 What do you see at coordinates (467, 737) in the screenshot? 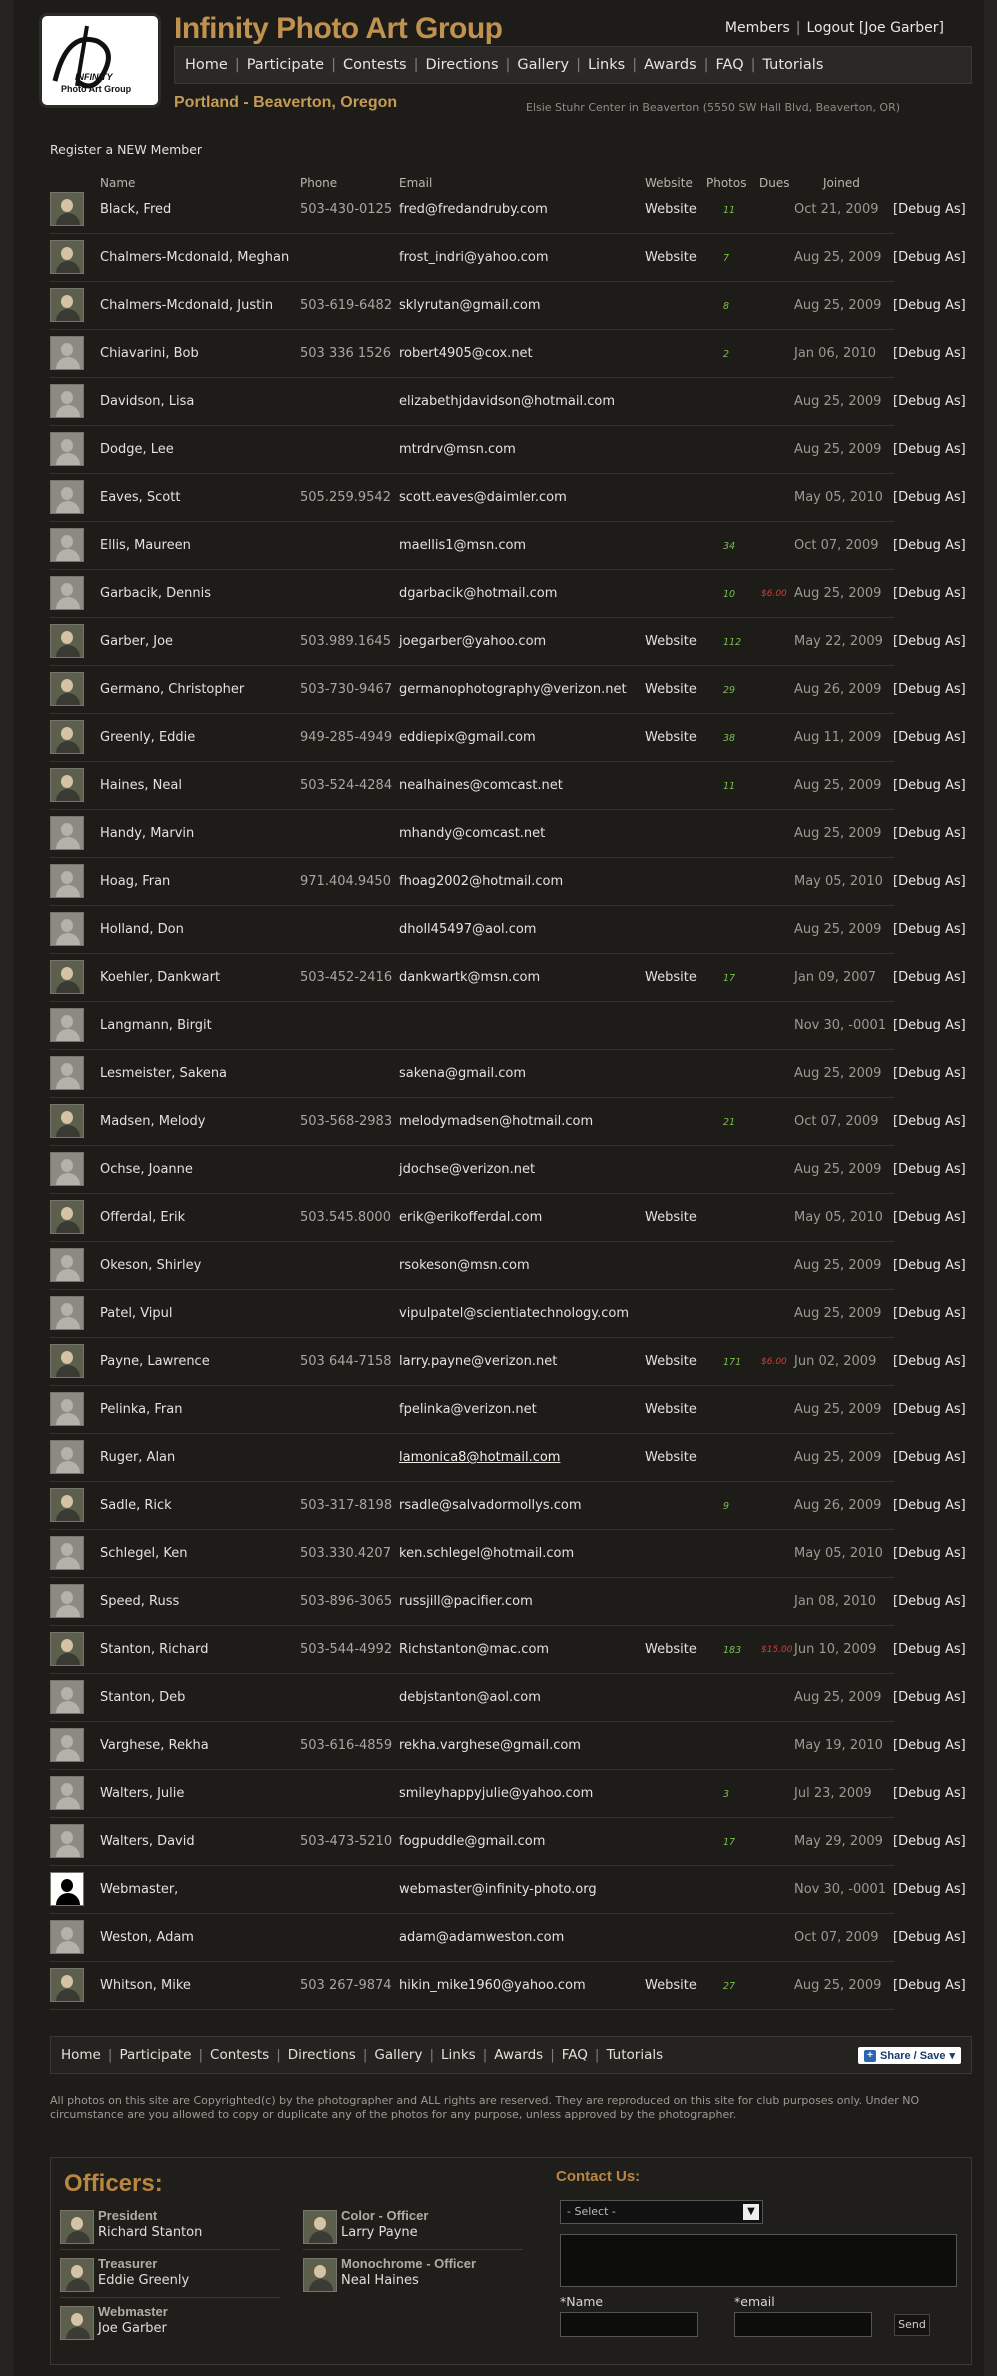
I see `member-email: eddiepix@gmail.com` at bounding box center [467, 737].